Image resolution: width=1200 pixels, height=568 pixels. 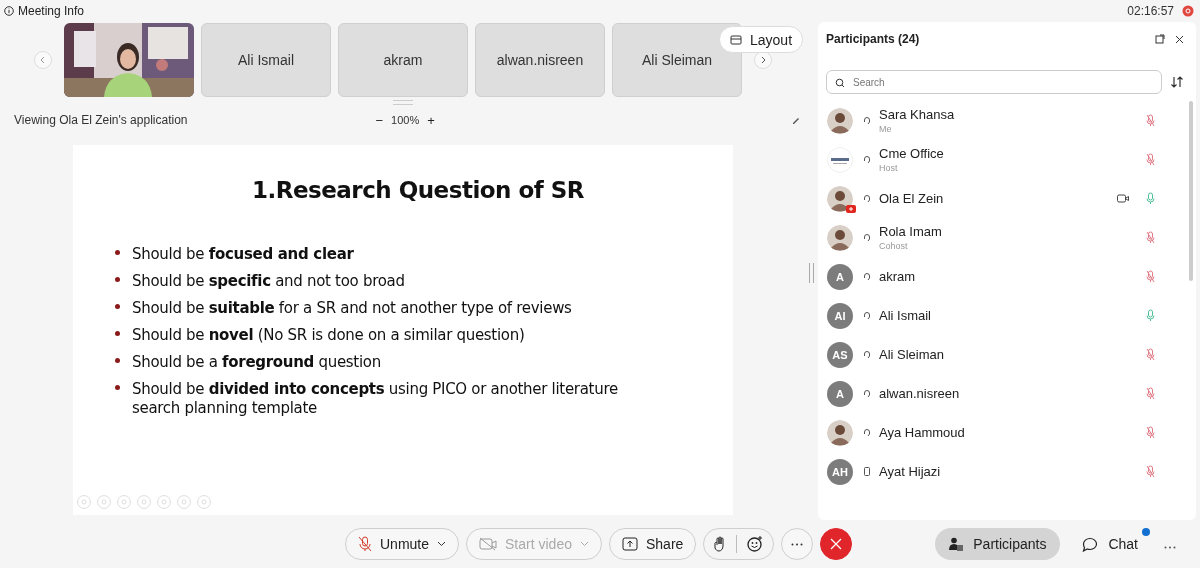 I want to click on participant-role: Cohost, so click(x=894, y=246).